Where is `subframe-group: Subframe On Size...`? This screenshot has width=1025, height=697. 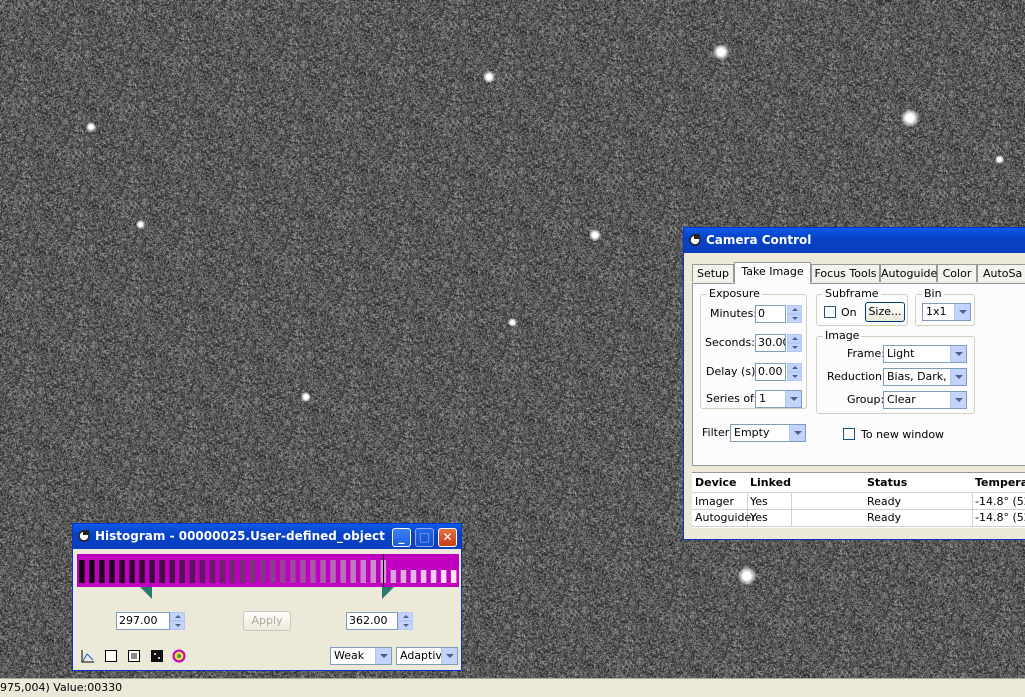
subframe-group: Subframe On Size... is located at coordinates (862, 306).